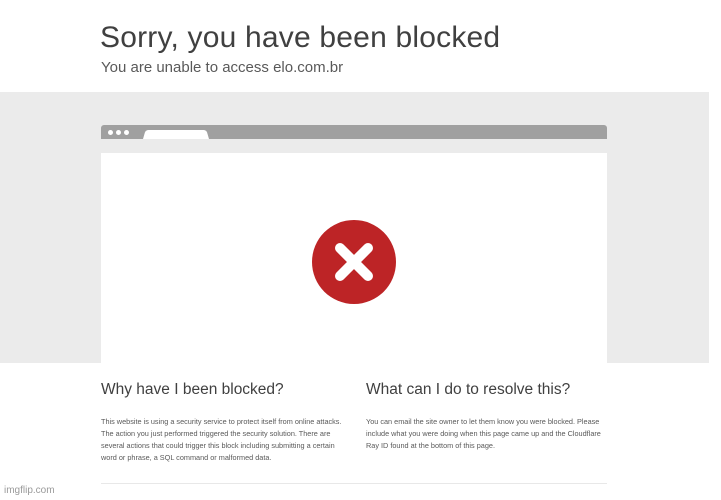  I want to click on browser-title-bar, so click(354, 132).